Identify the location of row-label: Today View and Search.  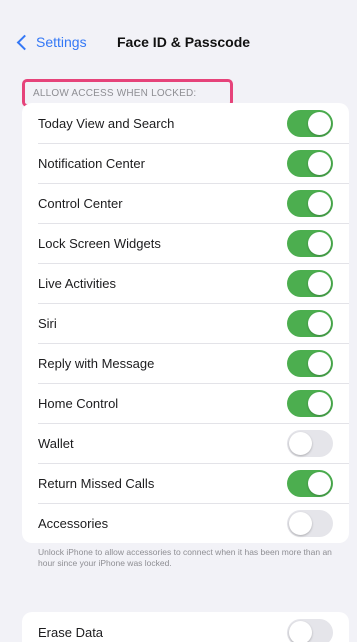
(106, 123).